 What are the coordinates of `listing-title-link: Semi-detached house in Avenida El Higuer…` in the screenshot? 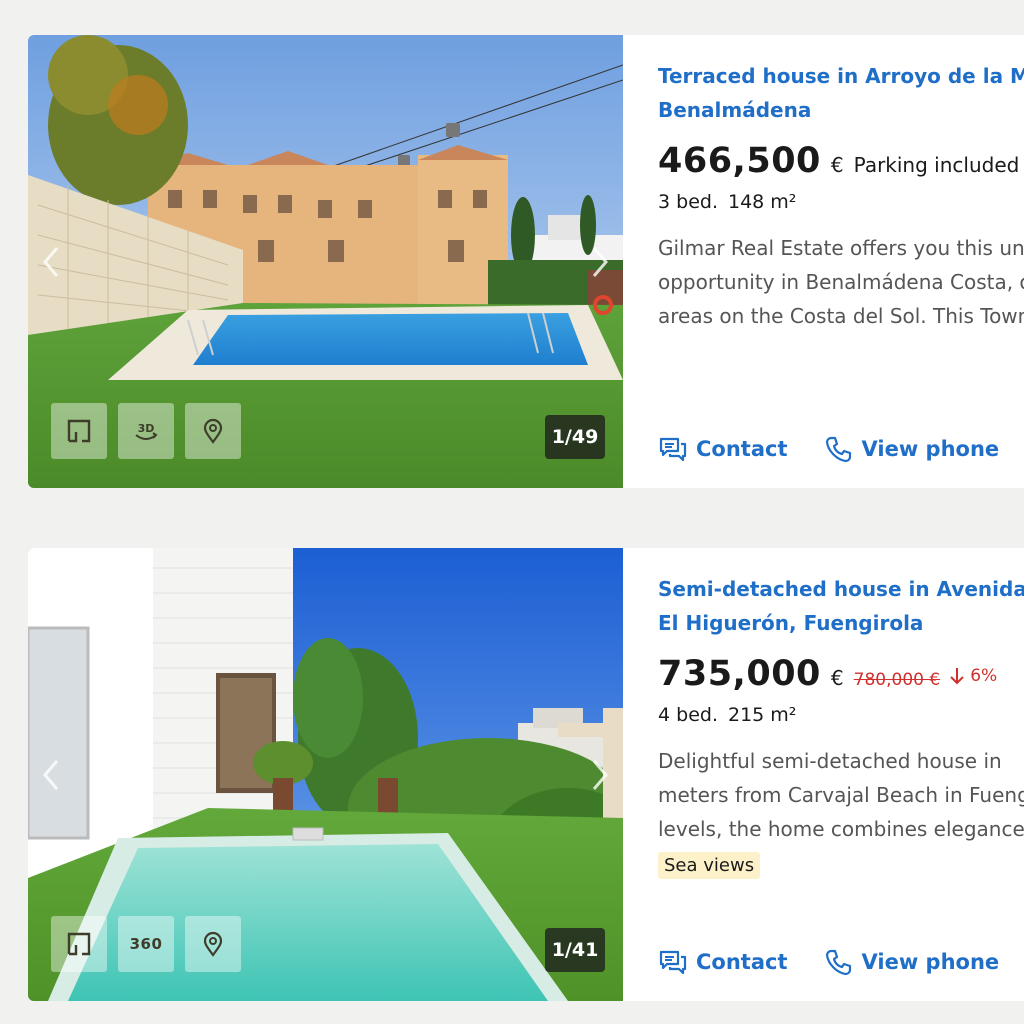 It's located at (841, 606).